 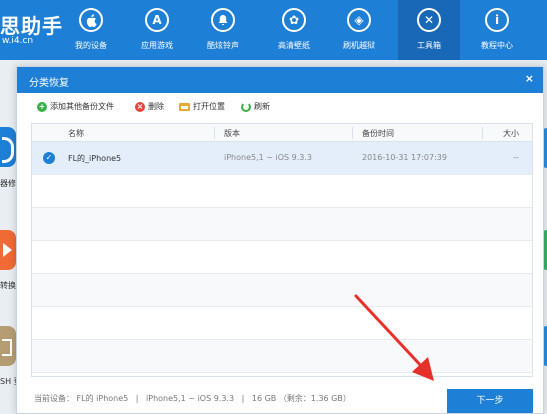 What do you see at coordinates (184, 106) in the screenshot?
I see `folder-icon` at bounding box center [184, 106].